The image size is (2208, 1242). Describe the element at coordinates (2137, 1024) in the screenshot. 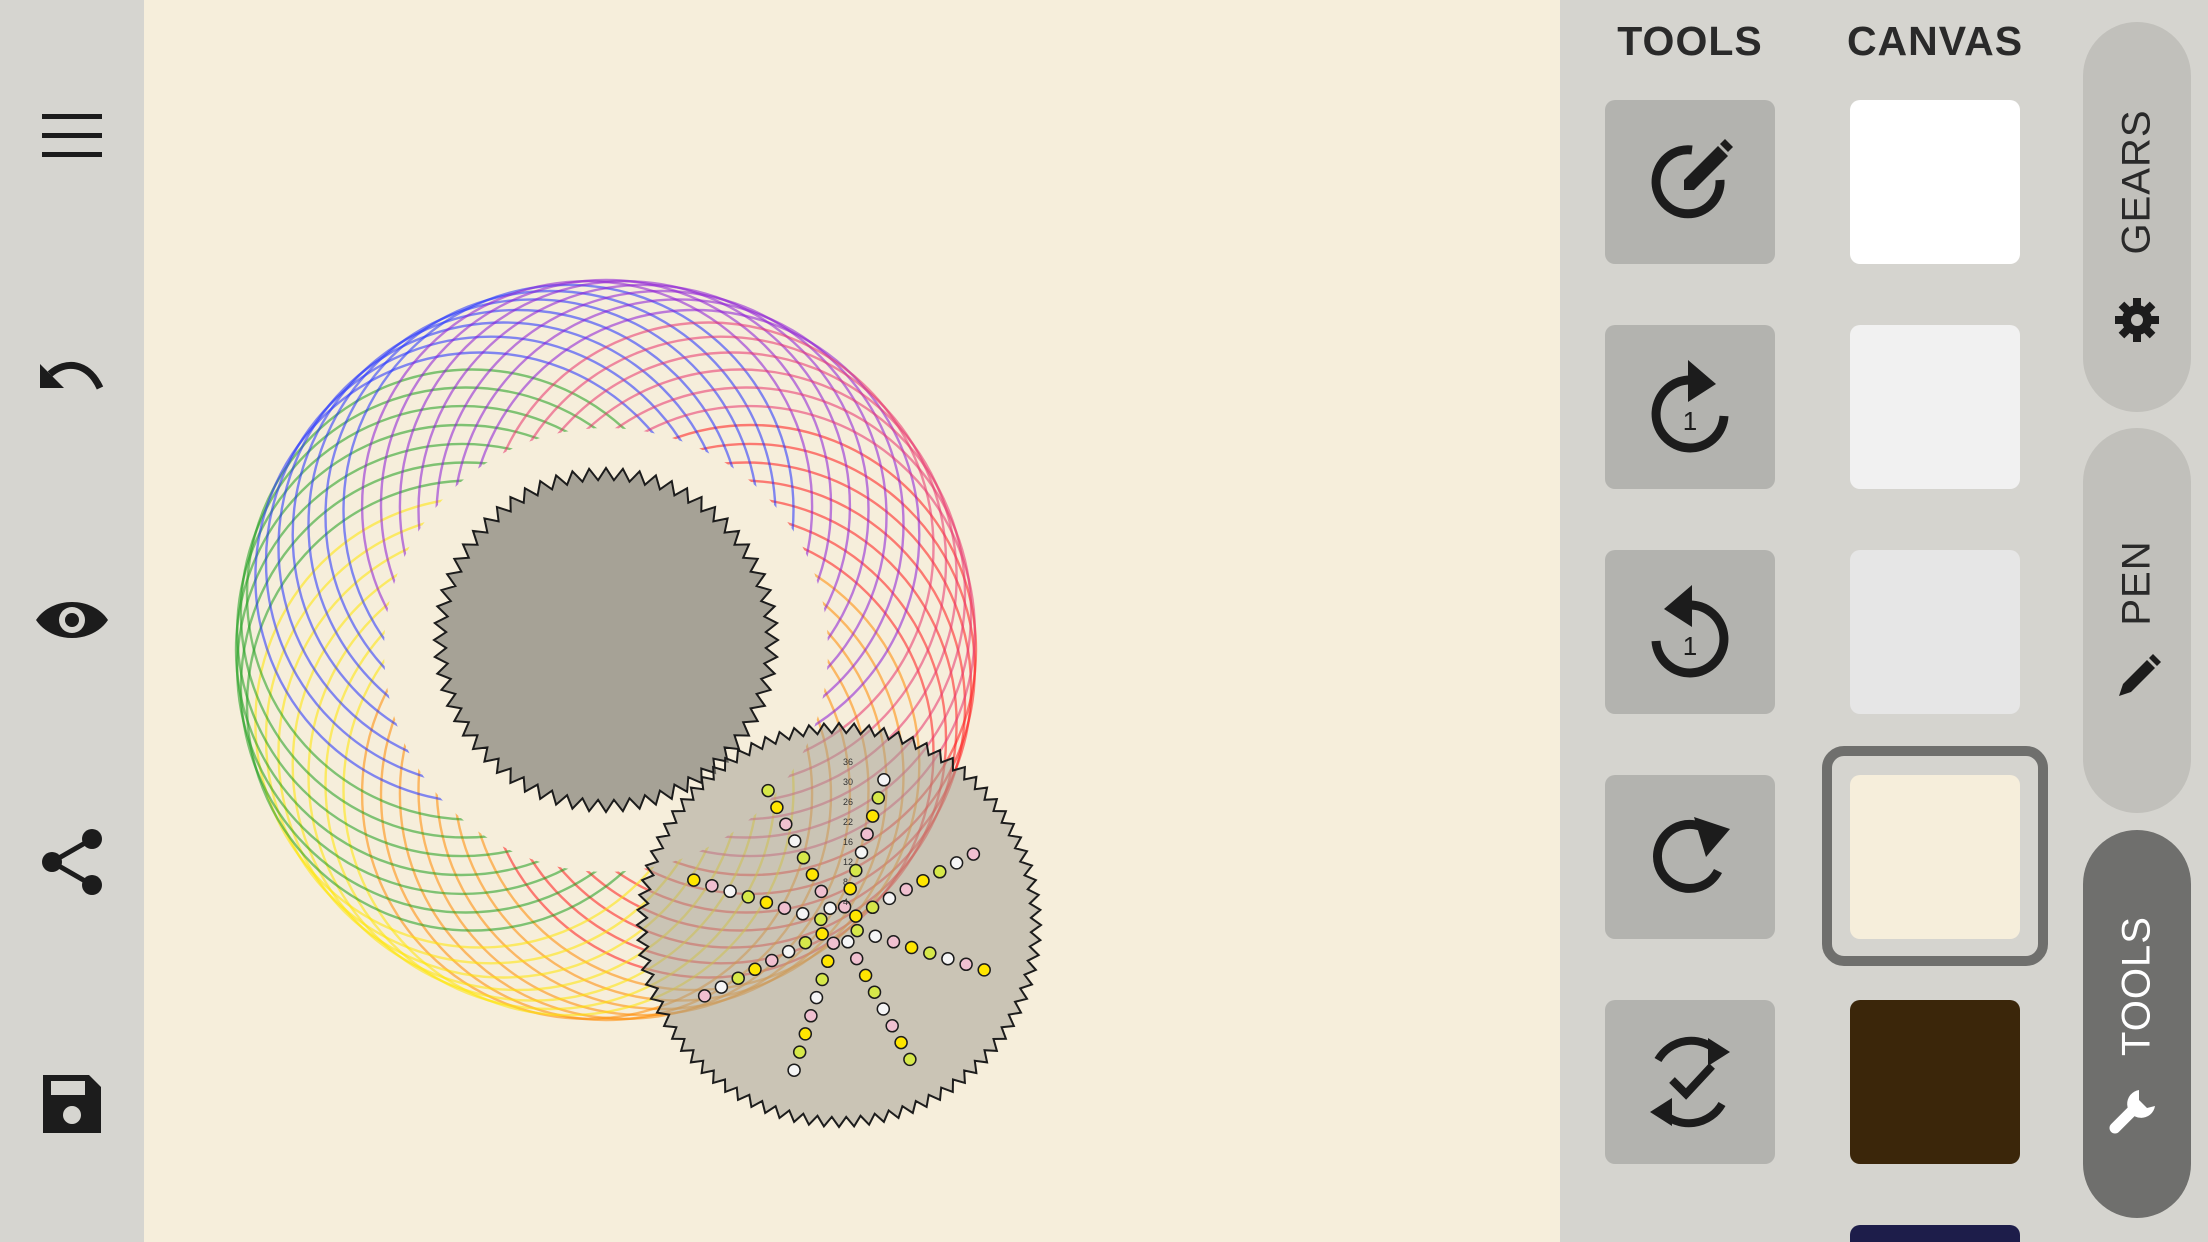

I see `tab-tools: TOOLS` at that location.